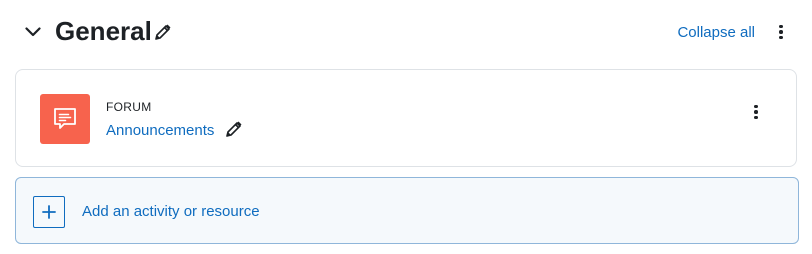  What do you see at coordinates (103, 31) in the screenshot?
I see `section-title: General` at bounding box center [103, 31].